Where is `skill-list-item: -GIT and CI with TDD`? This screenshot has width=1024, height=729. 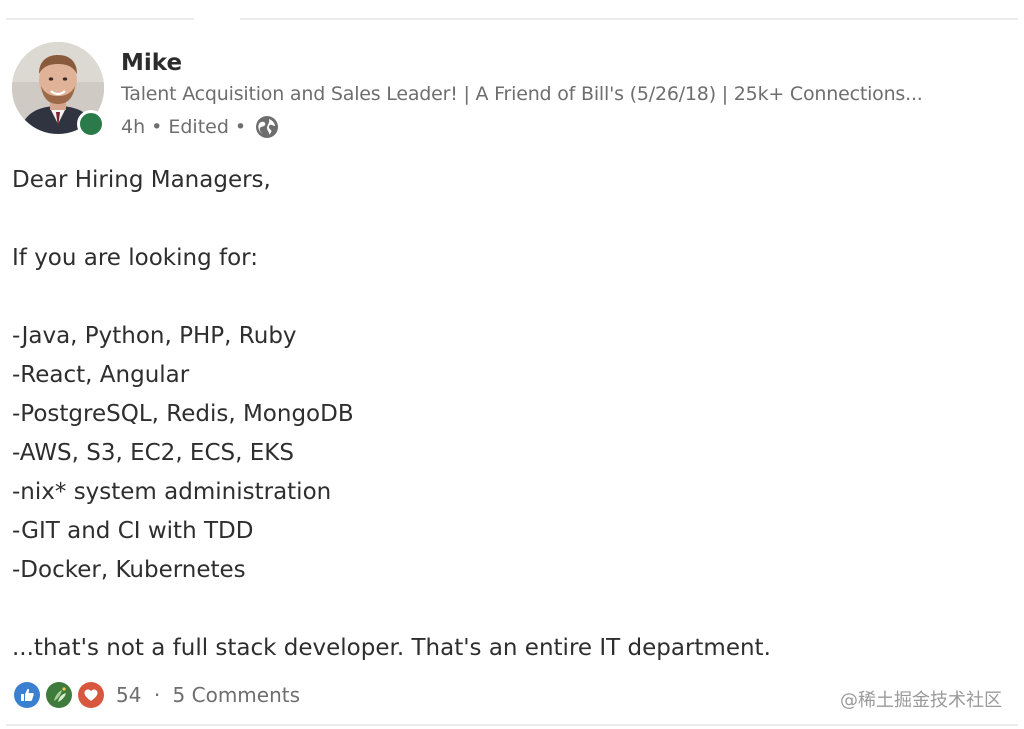 skill-list-item: -GIT and CI with TDD is located at coordinates (133, 531).